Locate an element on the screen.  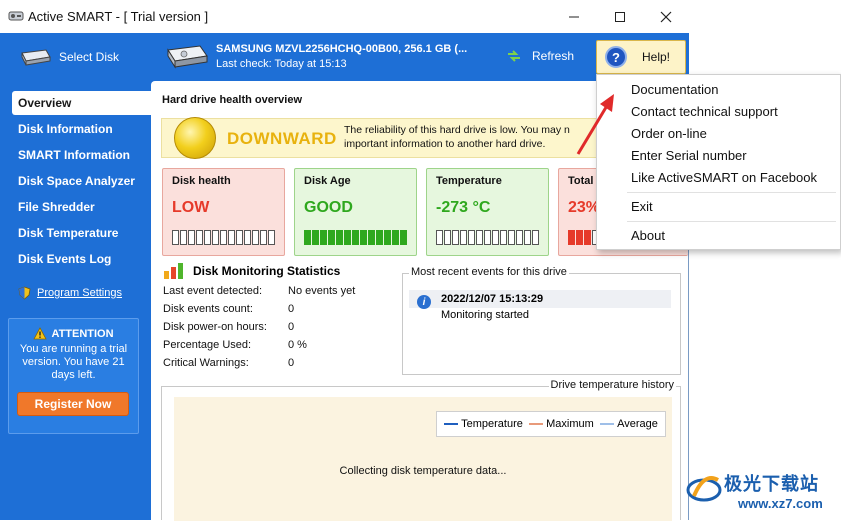
close-icon is located at coordinates (666, 16).